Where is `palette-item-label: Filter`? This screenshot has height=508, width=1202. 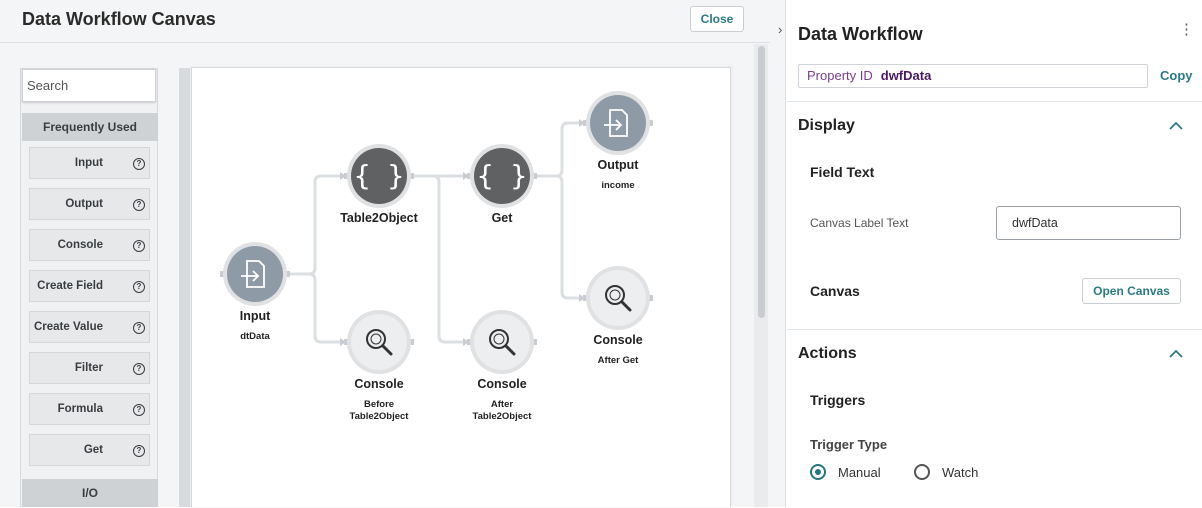 palette-item-label: Filter is located at coordinates (88, 368).